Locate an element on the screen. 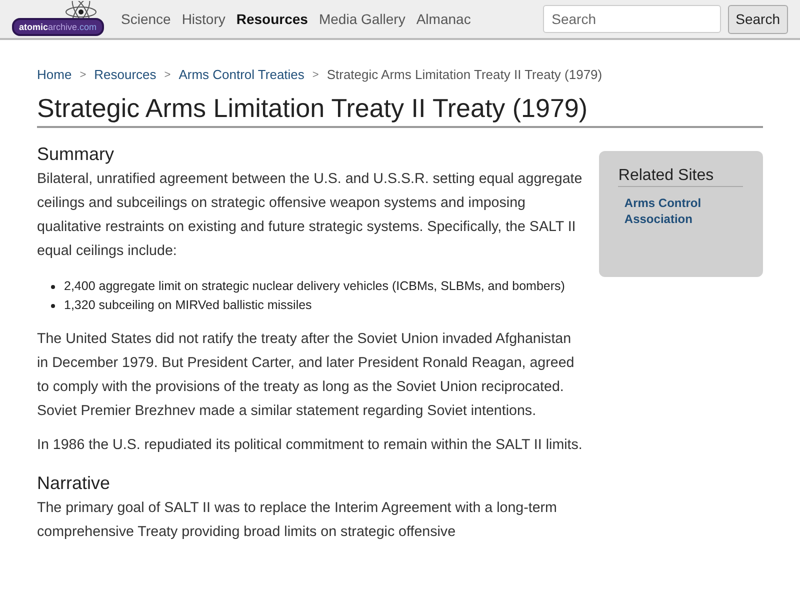  paragraph: In 1986 the U.S. repudiated its political commitment to remain within the SALT II limits. is located at coordinates (310, 445).